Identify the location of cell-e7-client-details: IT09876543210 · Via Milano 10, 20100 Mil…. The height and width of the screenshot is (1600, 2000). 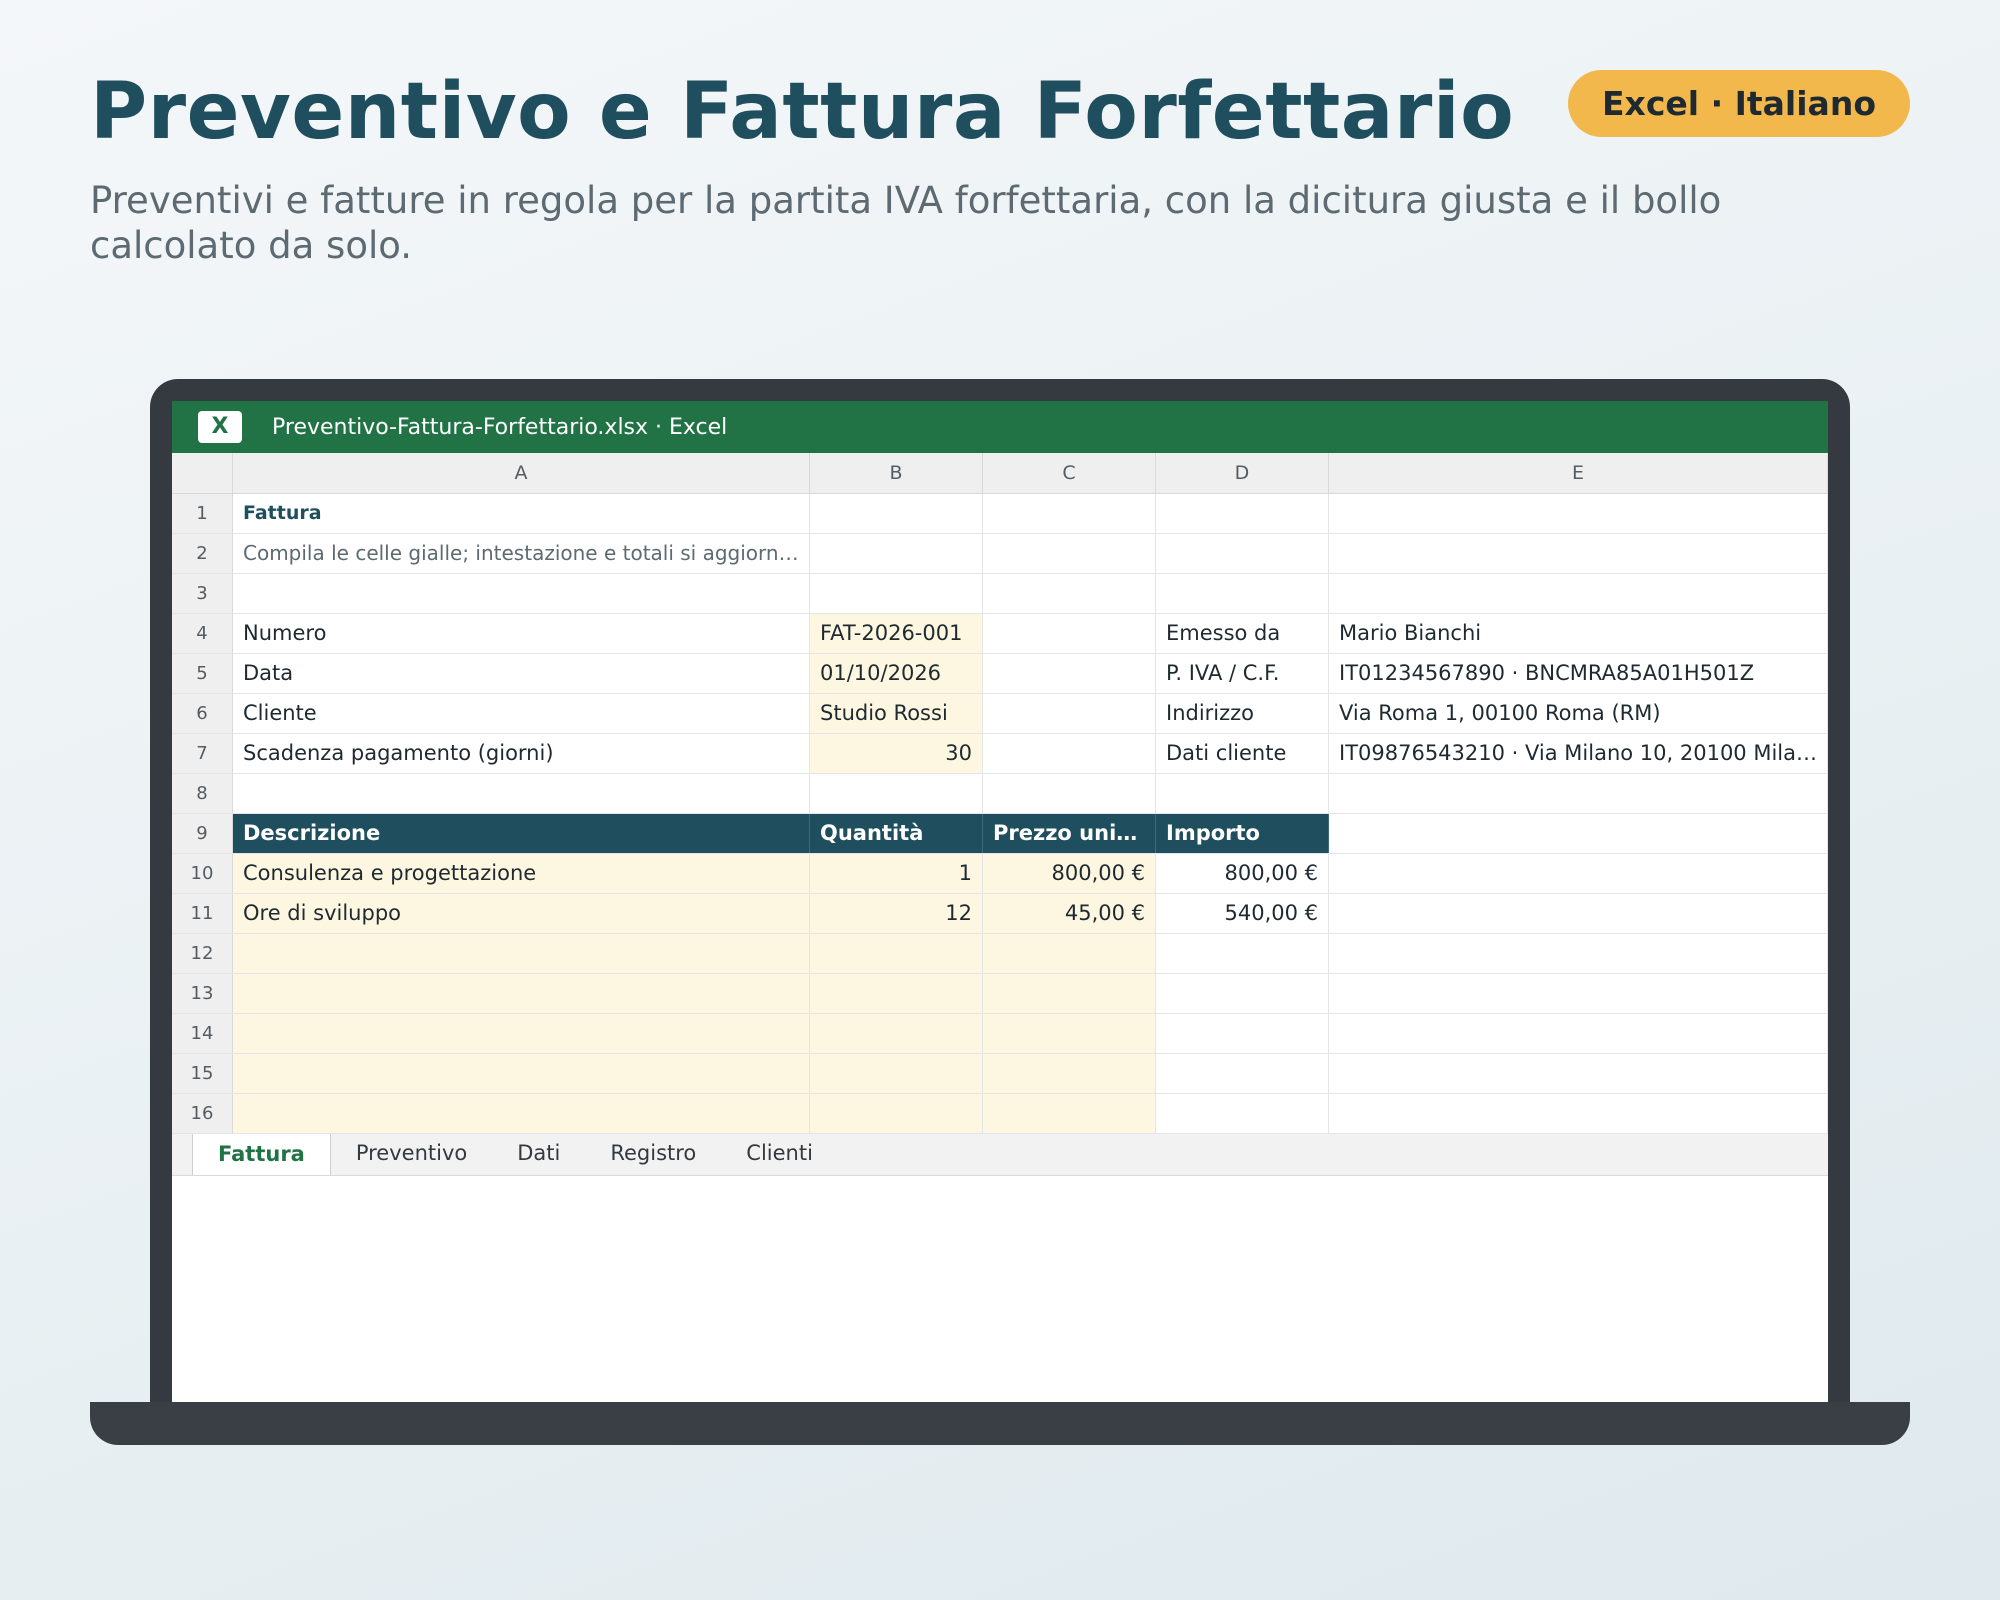
(1578, 753).